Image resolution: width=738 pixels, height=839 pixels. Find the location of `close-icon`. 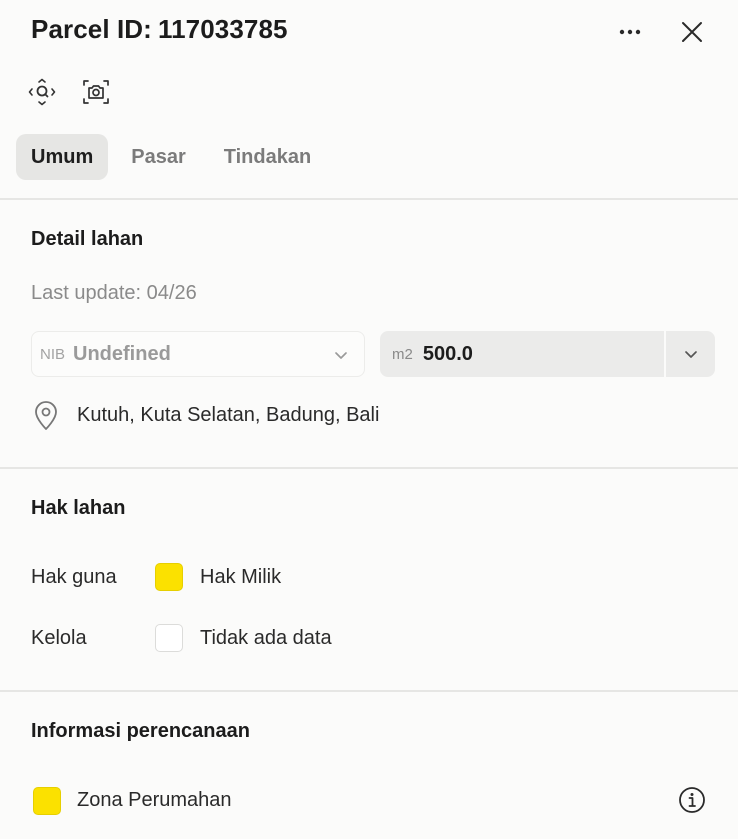

close-icon is located at coordinates (692, 32).